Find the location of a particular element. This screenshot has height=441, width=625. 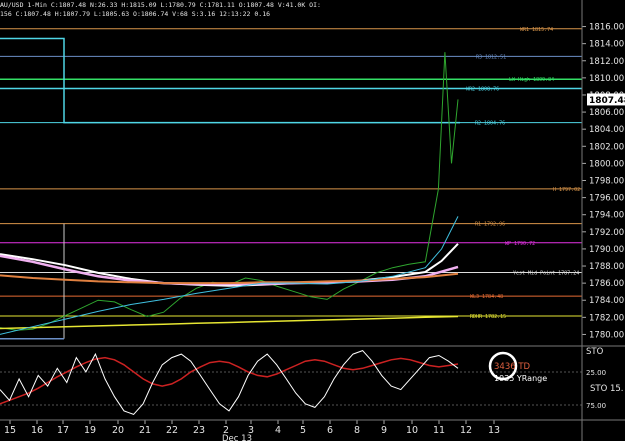

osc-label-upper: STO is located at coordinates (595, 352).